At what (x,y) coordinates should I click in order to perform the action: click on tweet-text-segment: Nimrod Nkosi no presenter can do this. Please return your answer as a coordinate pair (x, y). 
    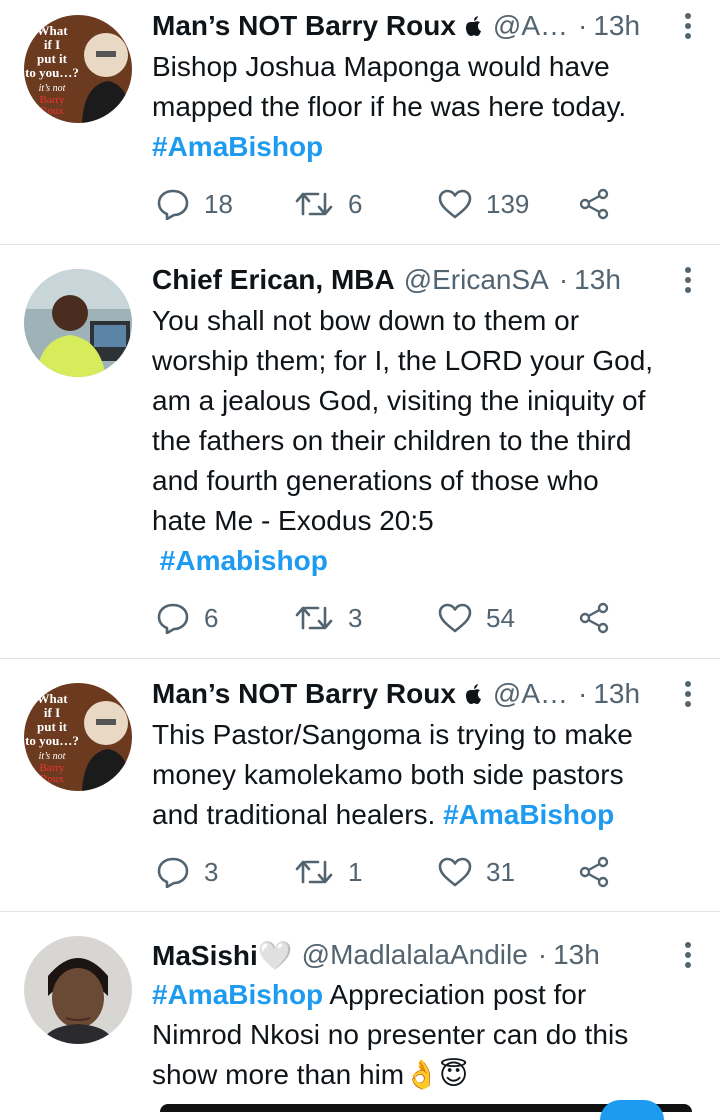
    Looking at the image, I should click on (390, 1034).